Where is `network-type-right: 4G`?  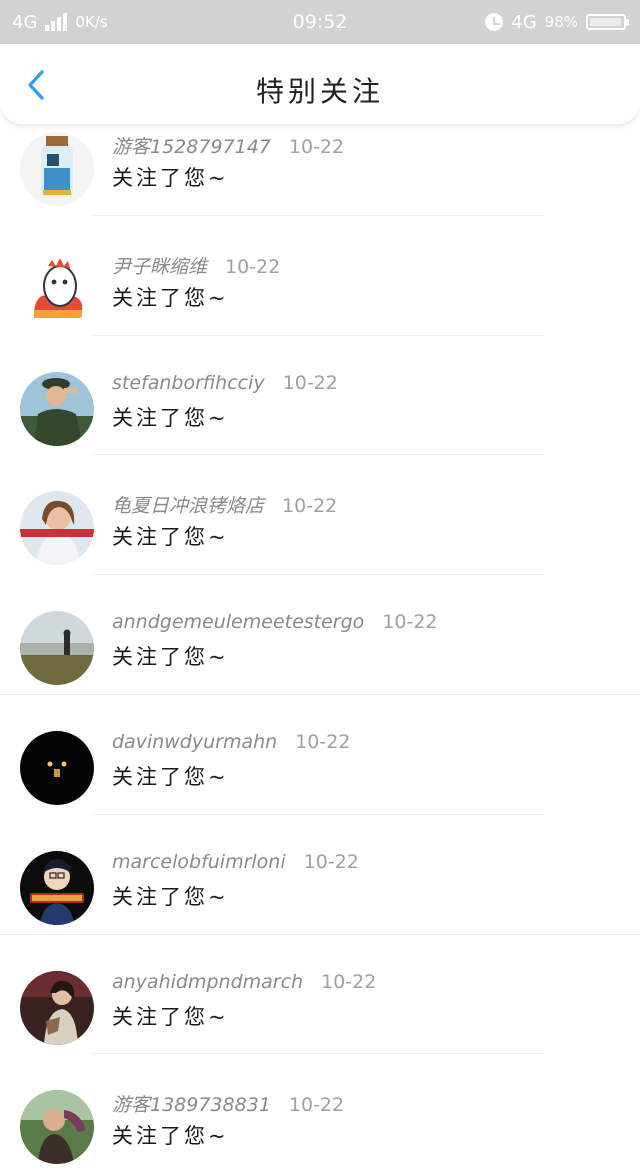 network-type-right: 4G is located at coordinates (524, 22).